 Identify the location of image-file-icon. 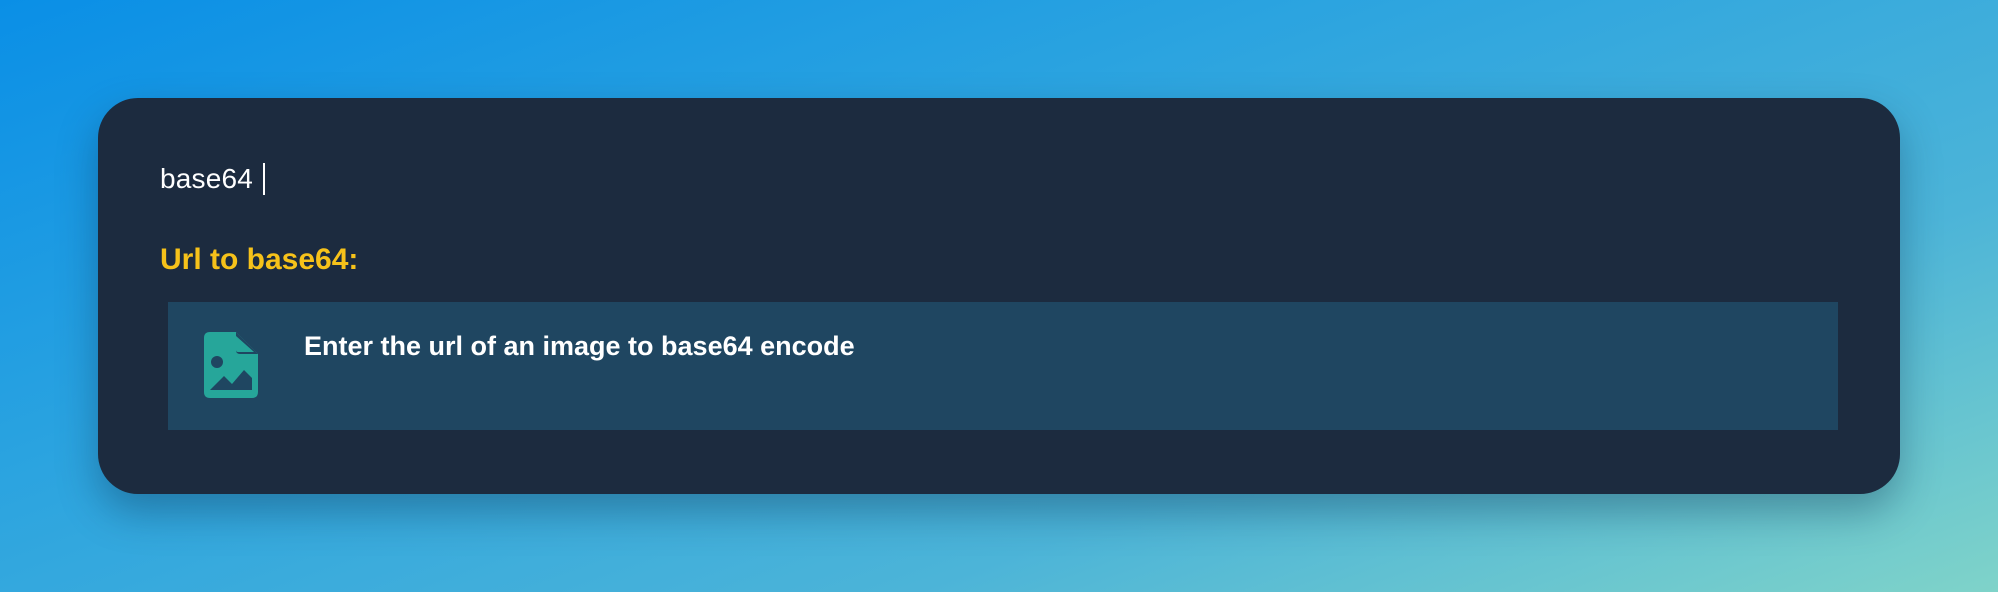
(231, 365).